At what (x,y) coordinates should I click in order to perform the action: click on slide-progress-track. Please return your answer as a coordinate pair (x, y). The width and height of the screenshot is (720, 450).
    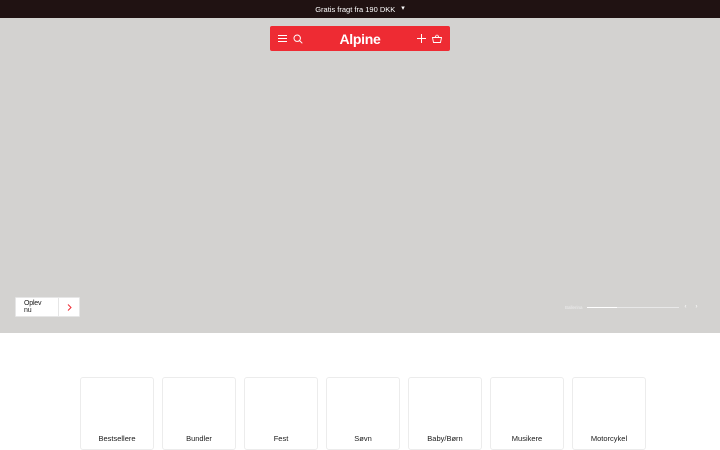
    Looking at the image, I should click on (632, 307).